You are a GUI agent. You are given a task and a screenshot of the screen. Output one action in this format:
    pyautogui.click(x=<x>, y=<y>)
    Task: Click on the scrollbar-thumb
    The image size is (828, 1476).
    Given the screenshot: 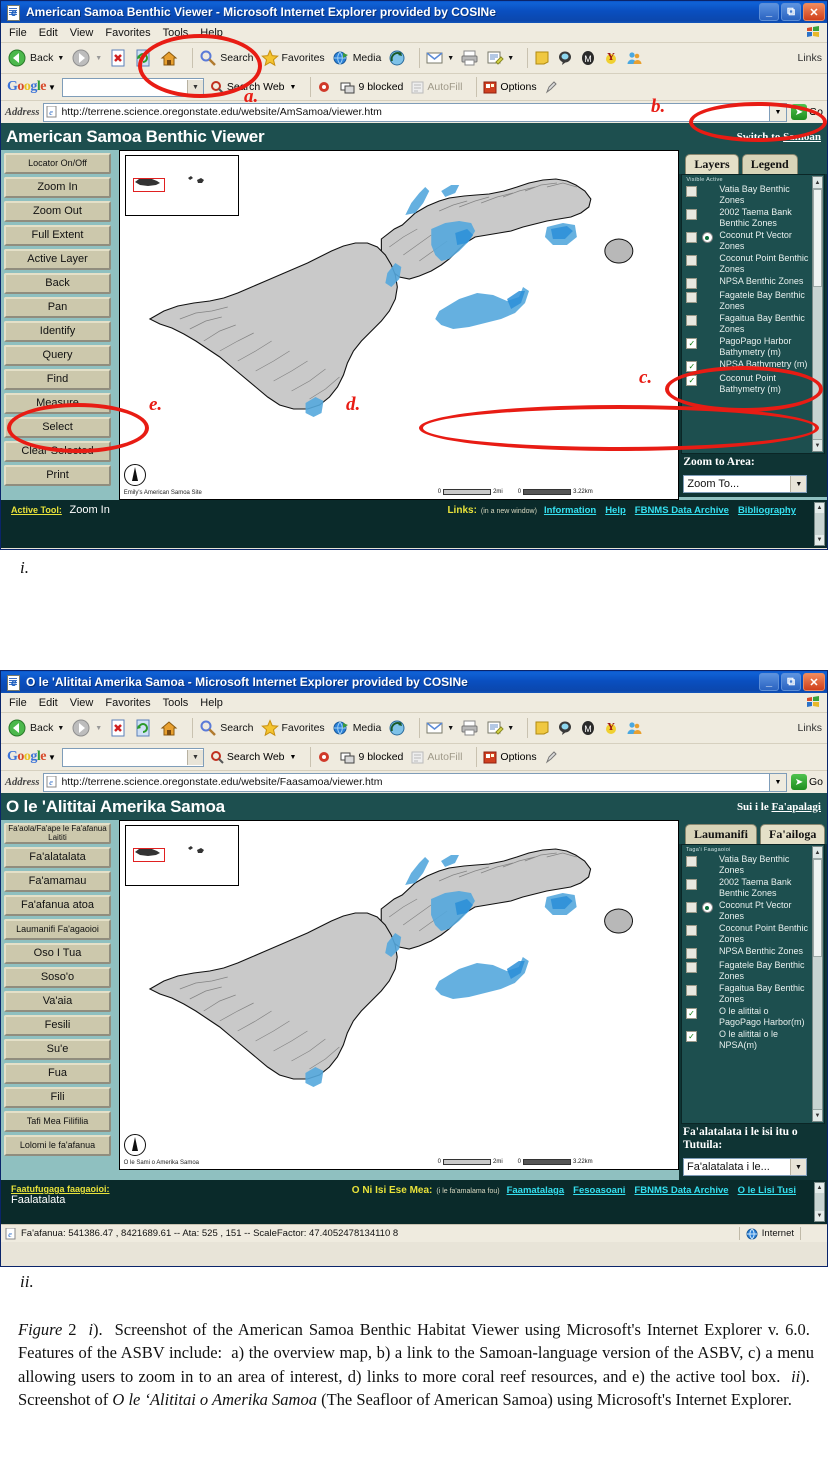 What is the action you would take?
    pyautogui.click(x=817, y=238)
    